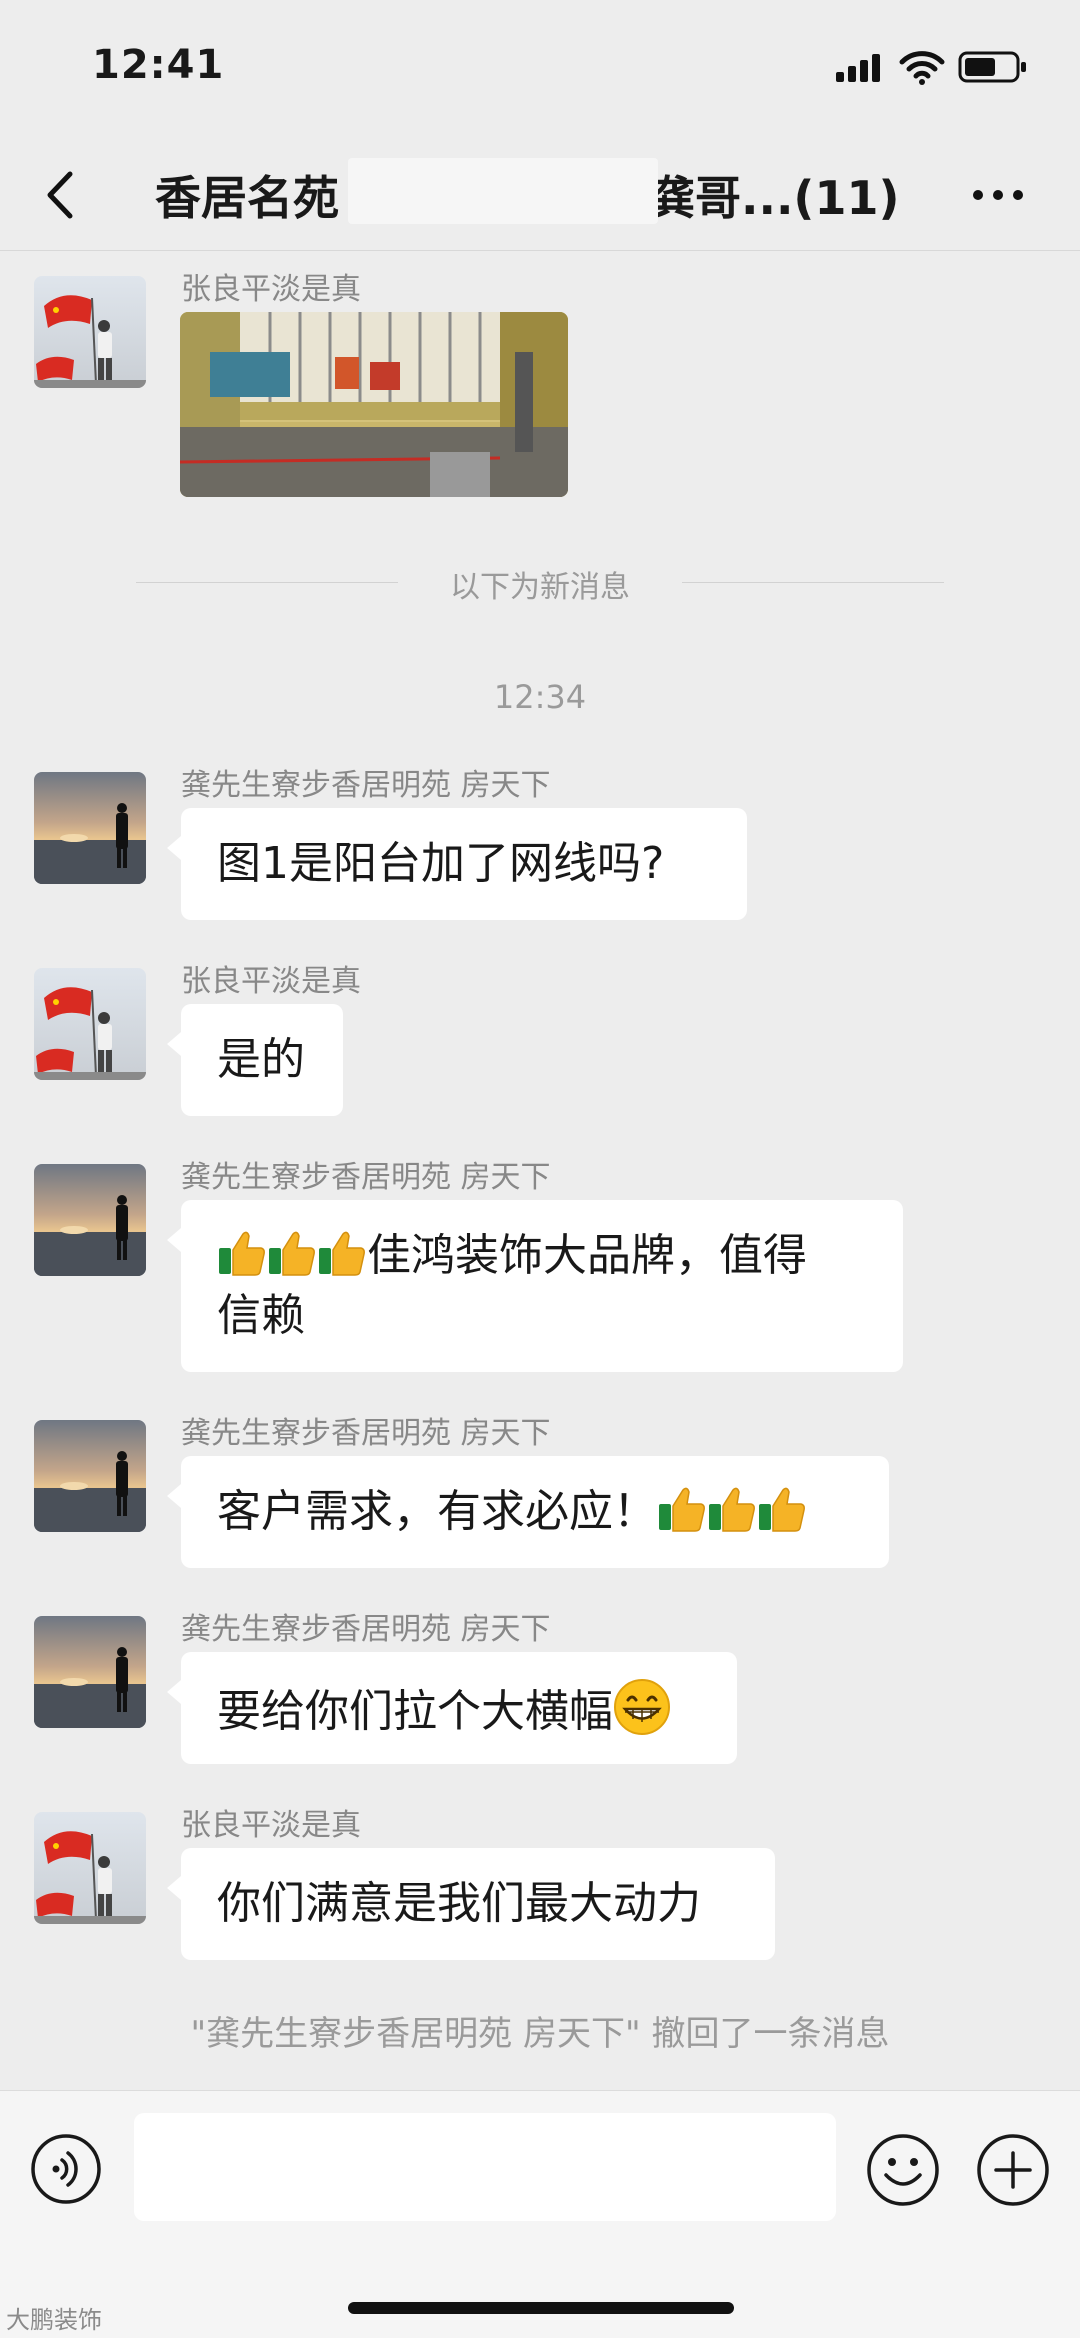 This screenshot has width=1080, height=2338. Describe the element at coordinates (374, 404) in the screenshot. I see `photo-message` at that location.